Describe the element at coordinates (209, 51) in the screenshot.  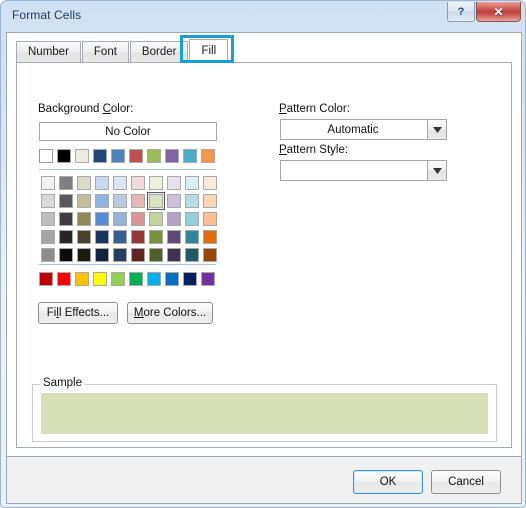
I see `tab-fill: Fill` at that location.